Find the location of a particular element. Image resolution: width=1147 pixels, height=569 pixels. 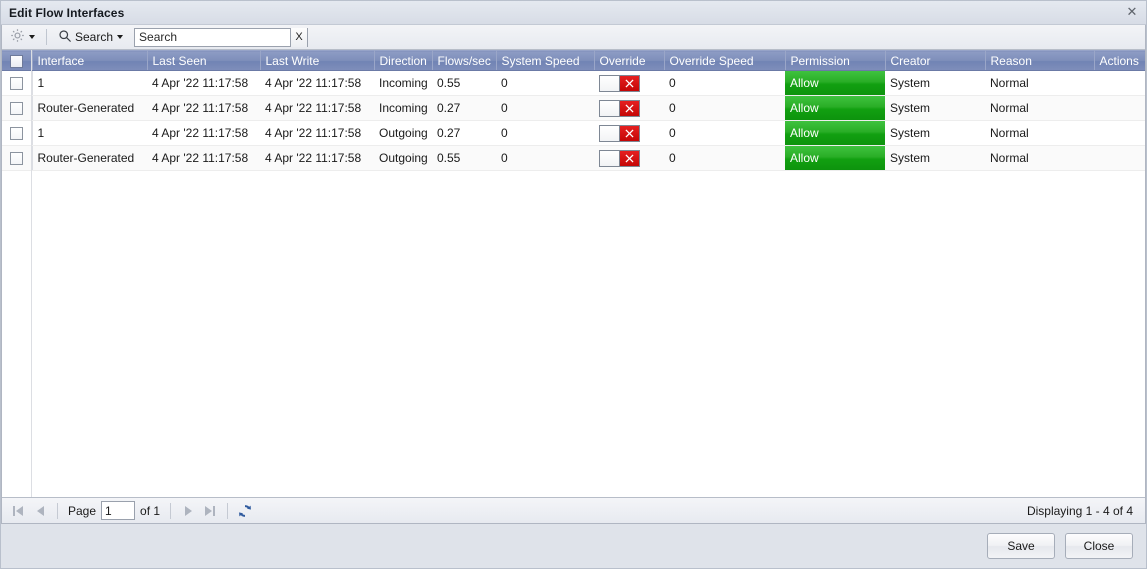

refresh-icon is located at coordinates (245, 511).